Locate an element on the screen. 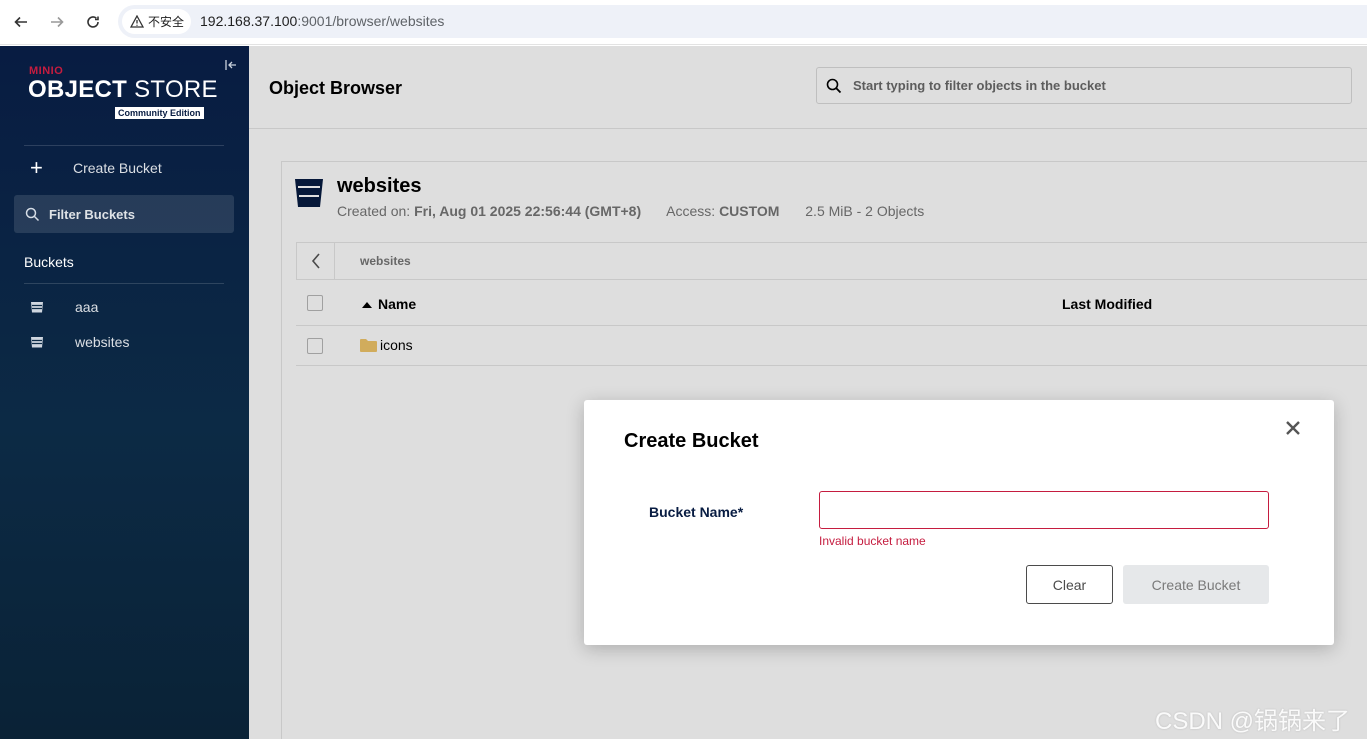  url-text: 192.168.37.100:9001/browser/websites is located at coordinates (322, 21).